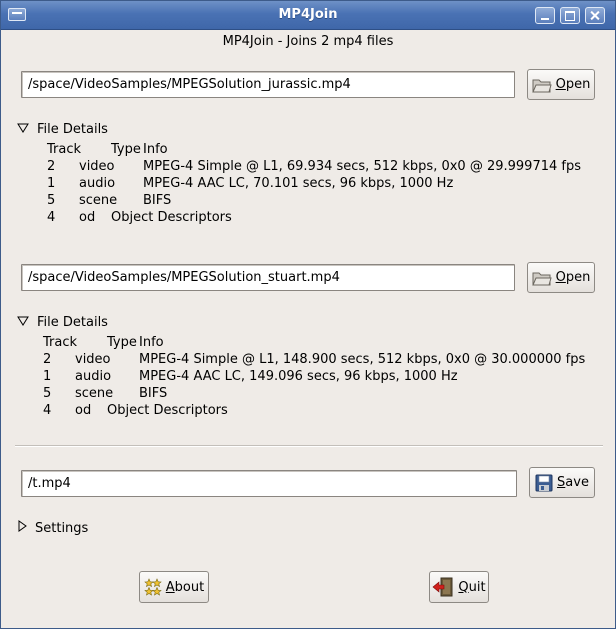 The width and height of the screenshot is (616, 629). What do you see at coordinates (545, 15) in the screenshot?
I see `minimize-button` at bounding box center [545, 15].